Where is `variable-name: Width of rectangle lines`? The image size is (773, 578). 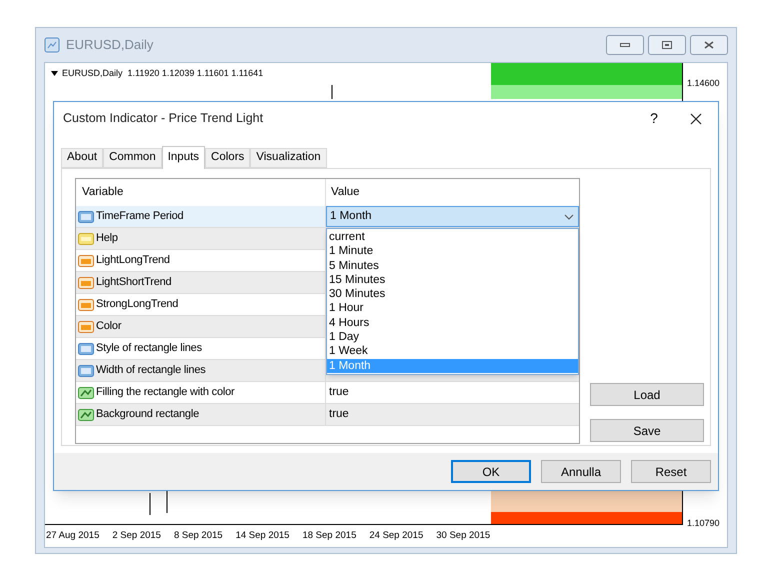
variable-name: Width of rectangle lines is located at coordinates (151, 370).